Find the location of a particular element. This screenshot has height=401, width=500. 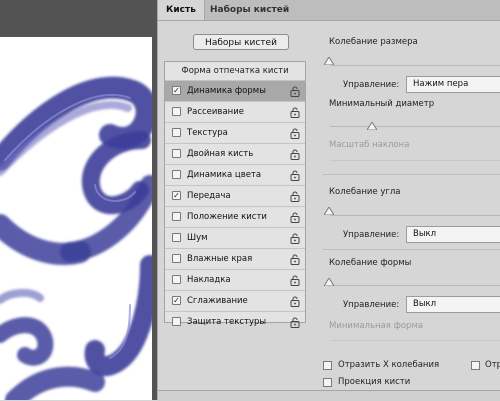

roundness-control-dropdown: Выкл is located at coordinates (453, 304).